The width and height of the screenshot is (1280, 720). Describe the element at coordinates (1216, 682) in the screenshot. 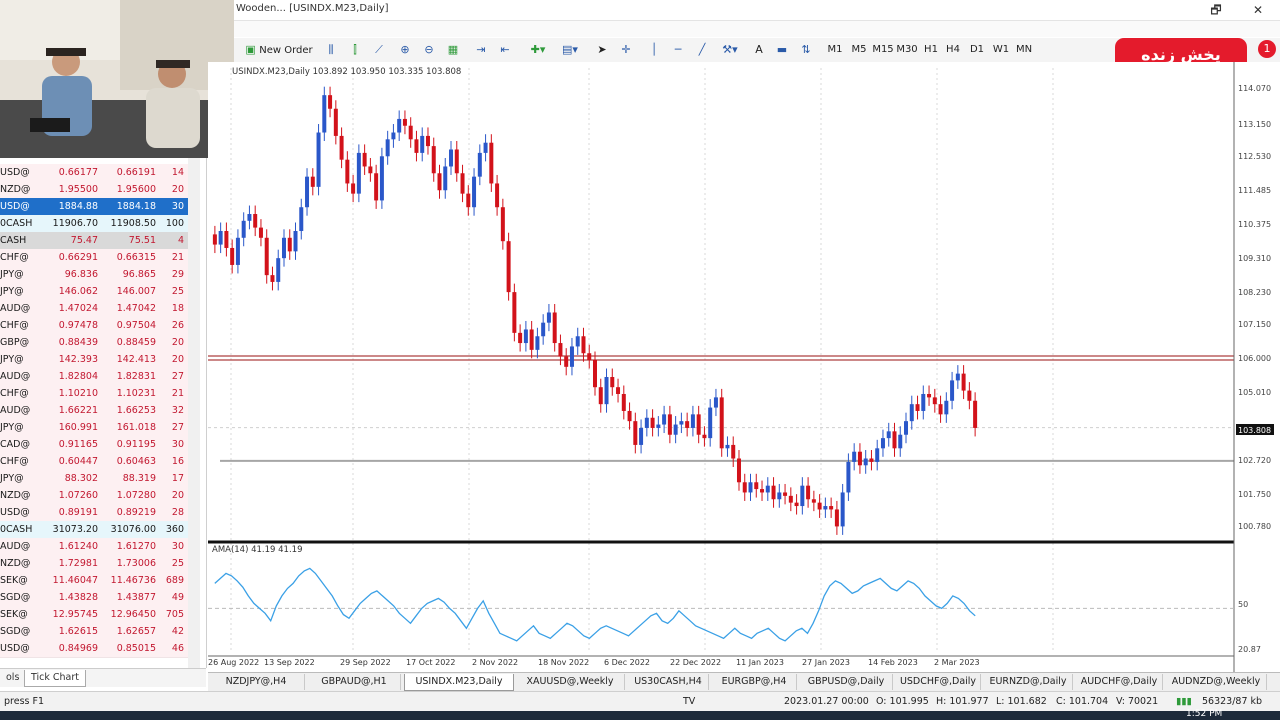

I see `chart-tab: AUDNZD@,Weekly` at that location.